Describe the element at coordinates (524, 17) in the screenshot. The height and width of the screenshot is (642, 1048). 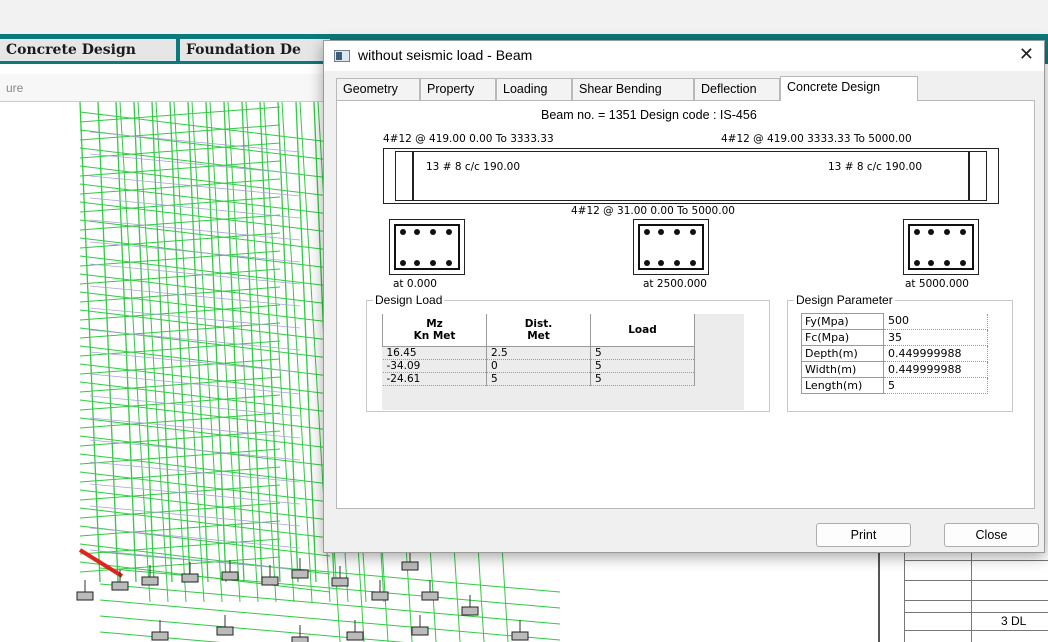
I see `window-top-strip` at that location.